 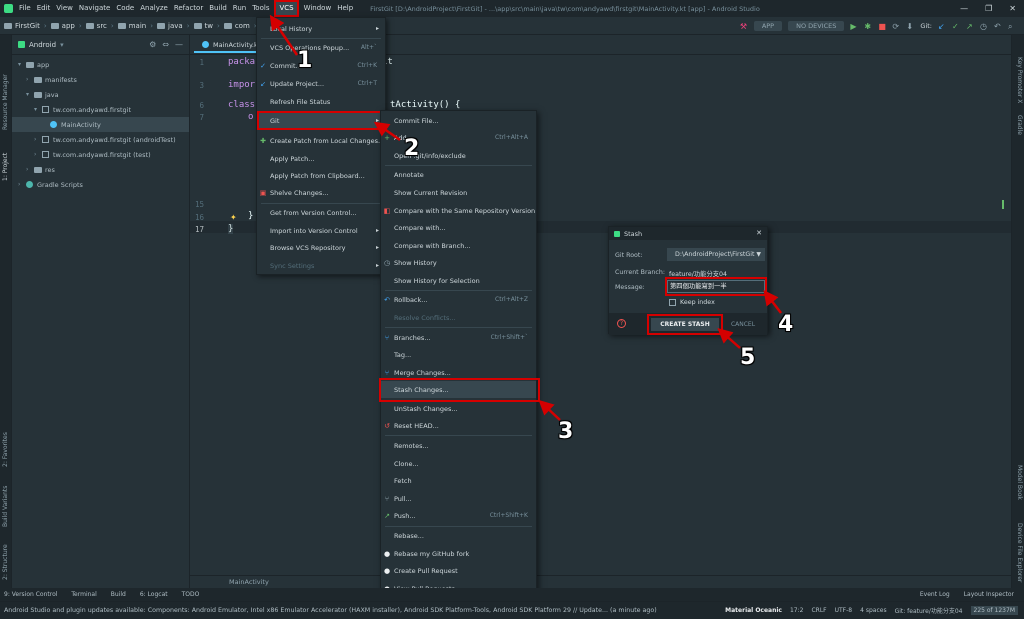 What do you see at coordinates (1019, 125) in the screenshot?
I see `gradle-tab: Gradle` at bounding box center [1019, 125].